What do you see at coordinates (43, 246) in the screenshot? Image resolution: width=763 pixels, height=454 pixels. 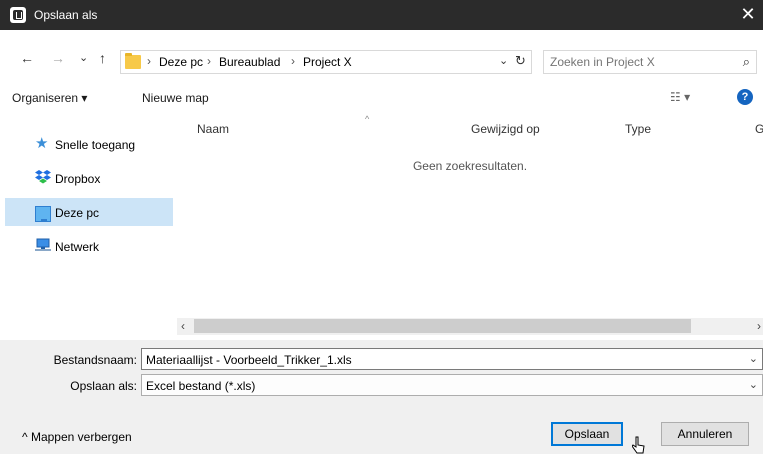 I see `network-icon` at bounding box center [43, 246].